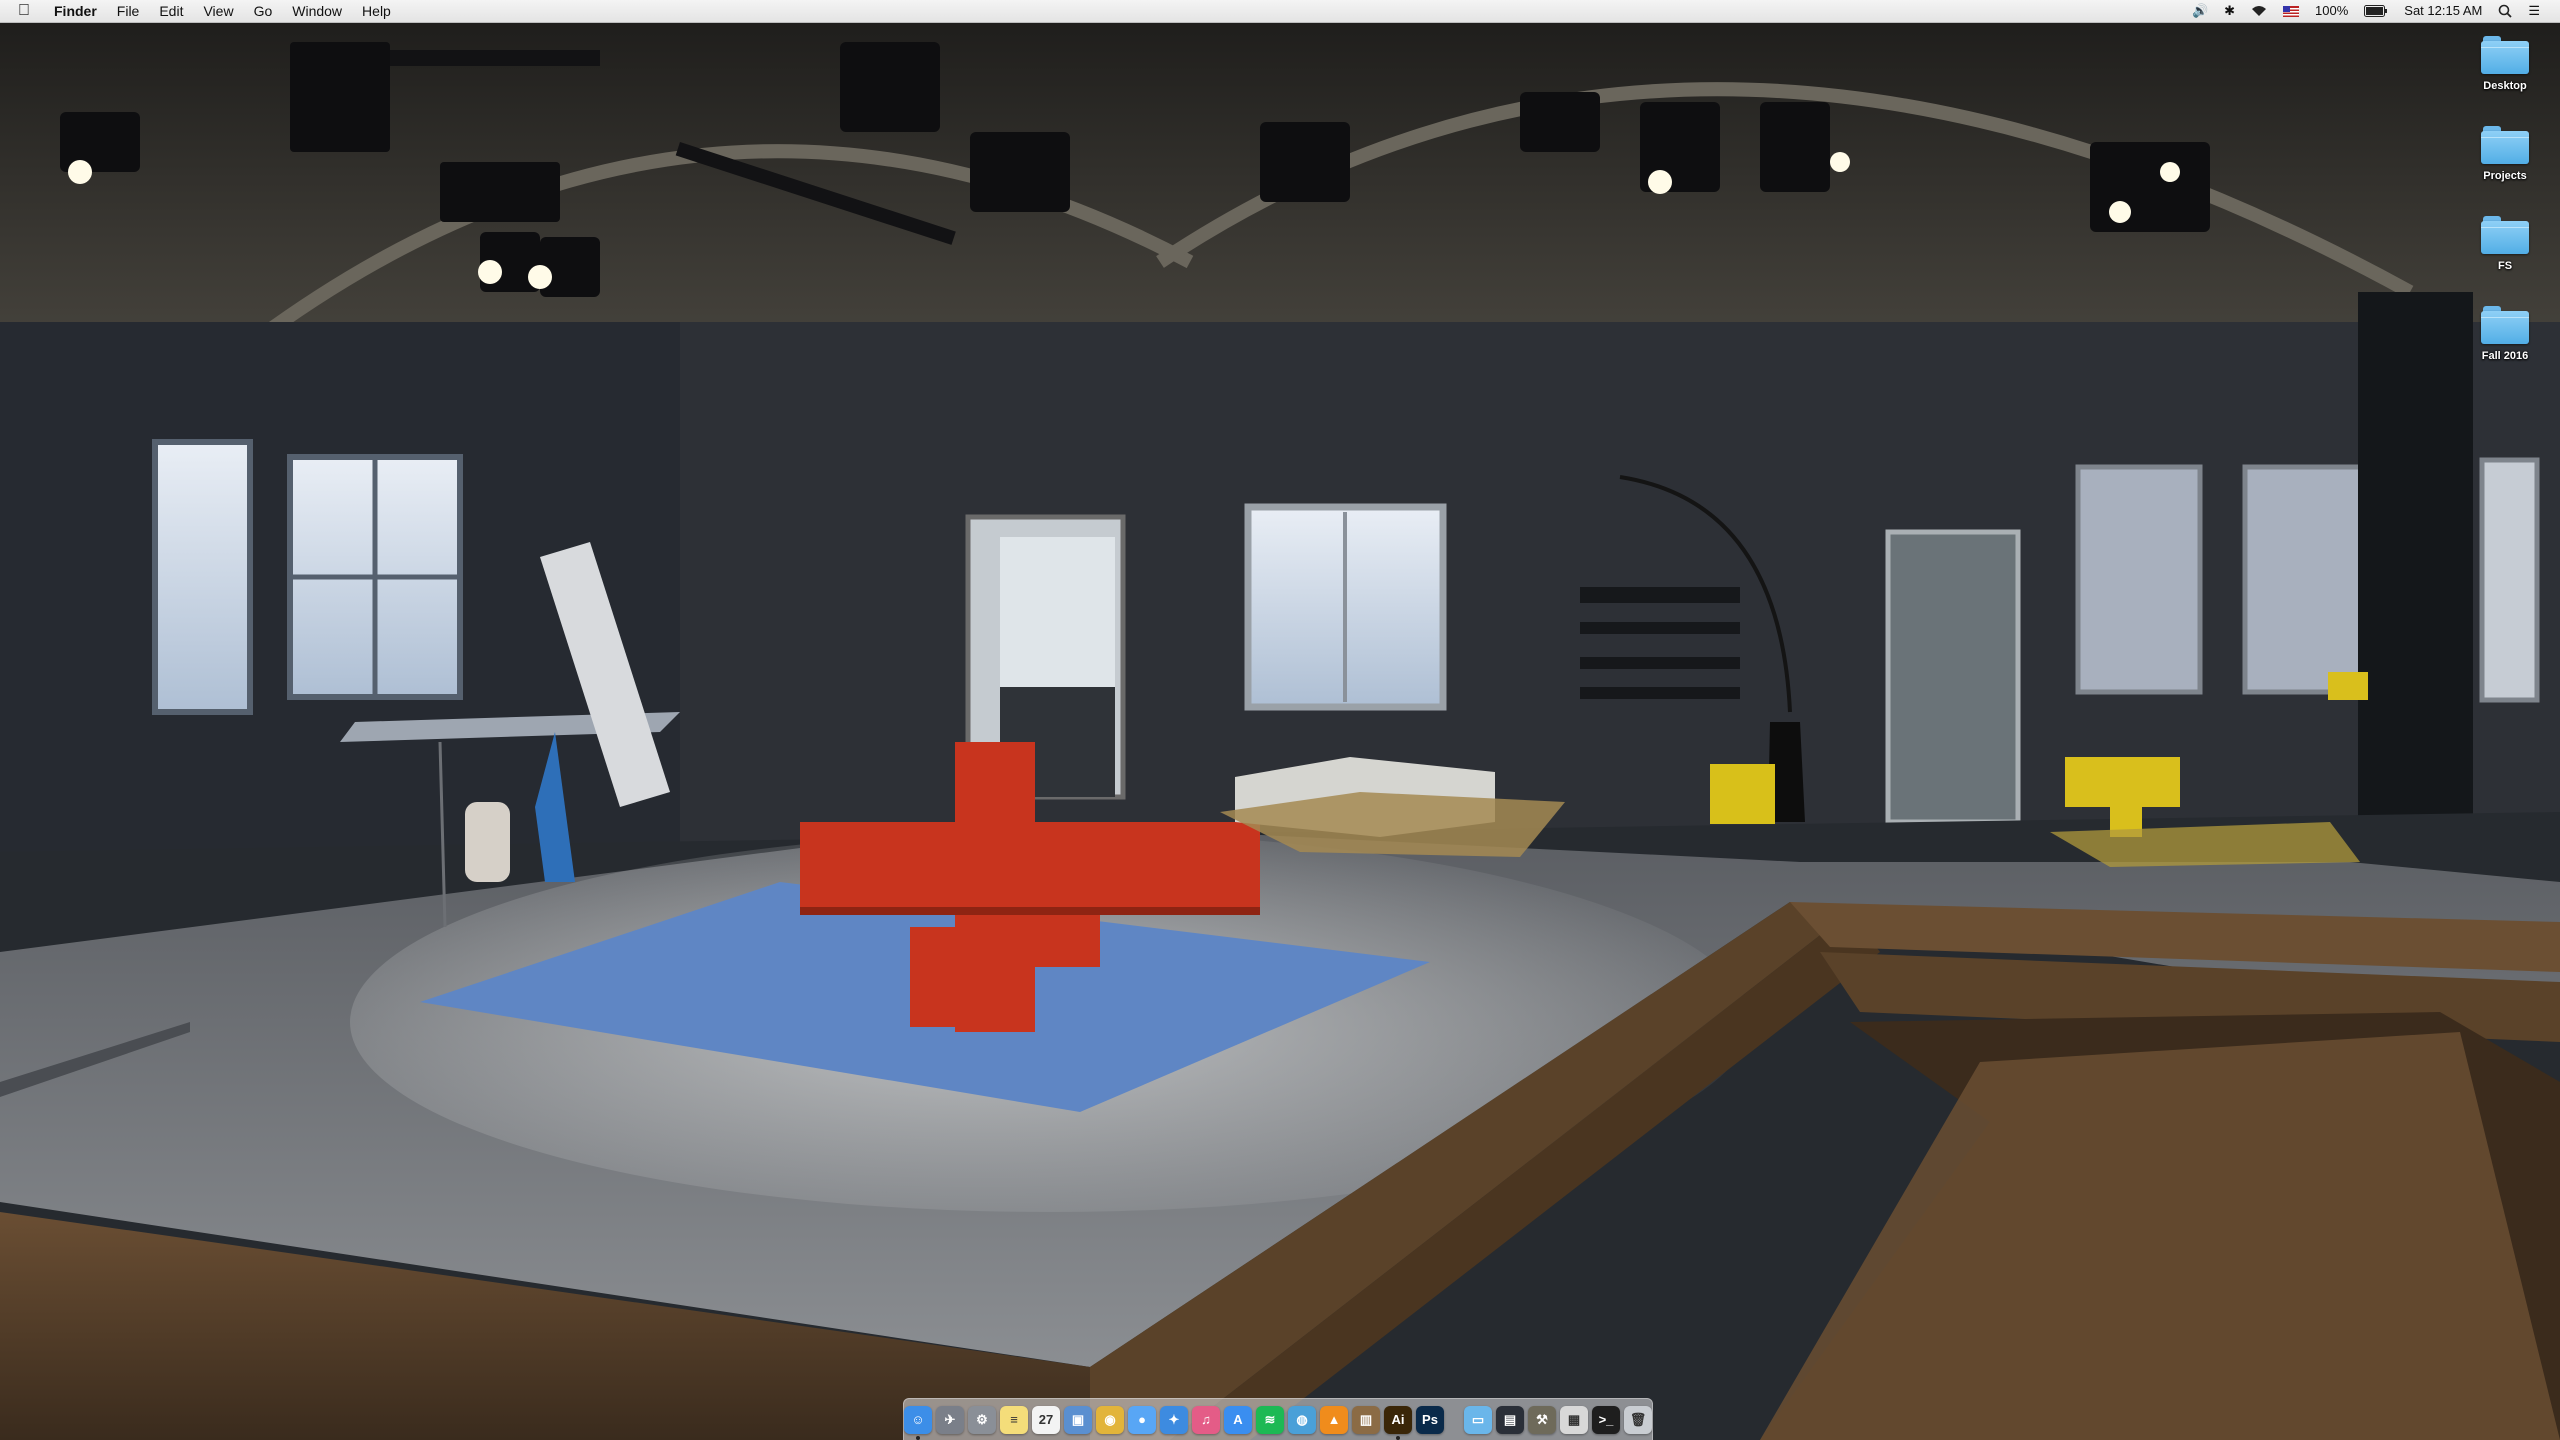  I want to click on rocket-icon: ✈, so click(950, 1419).